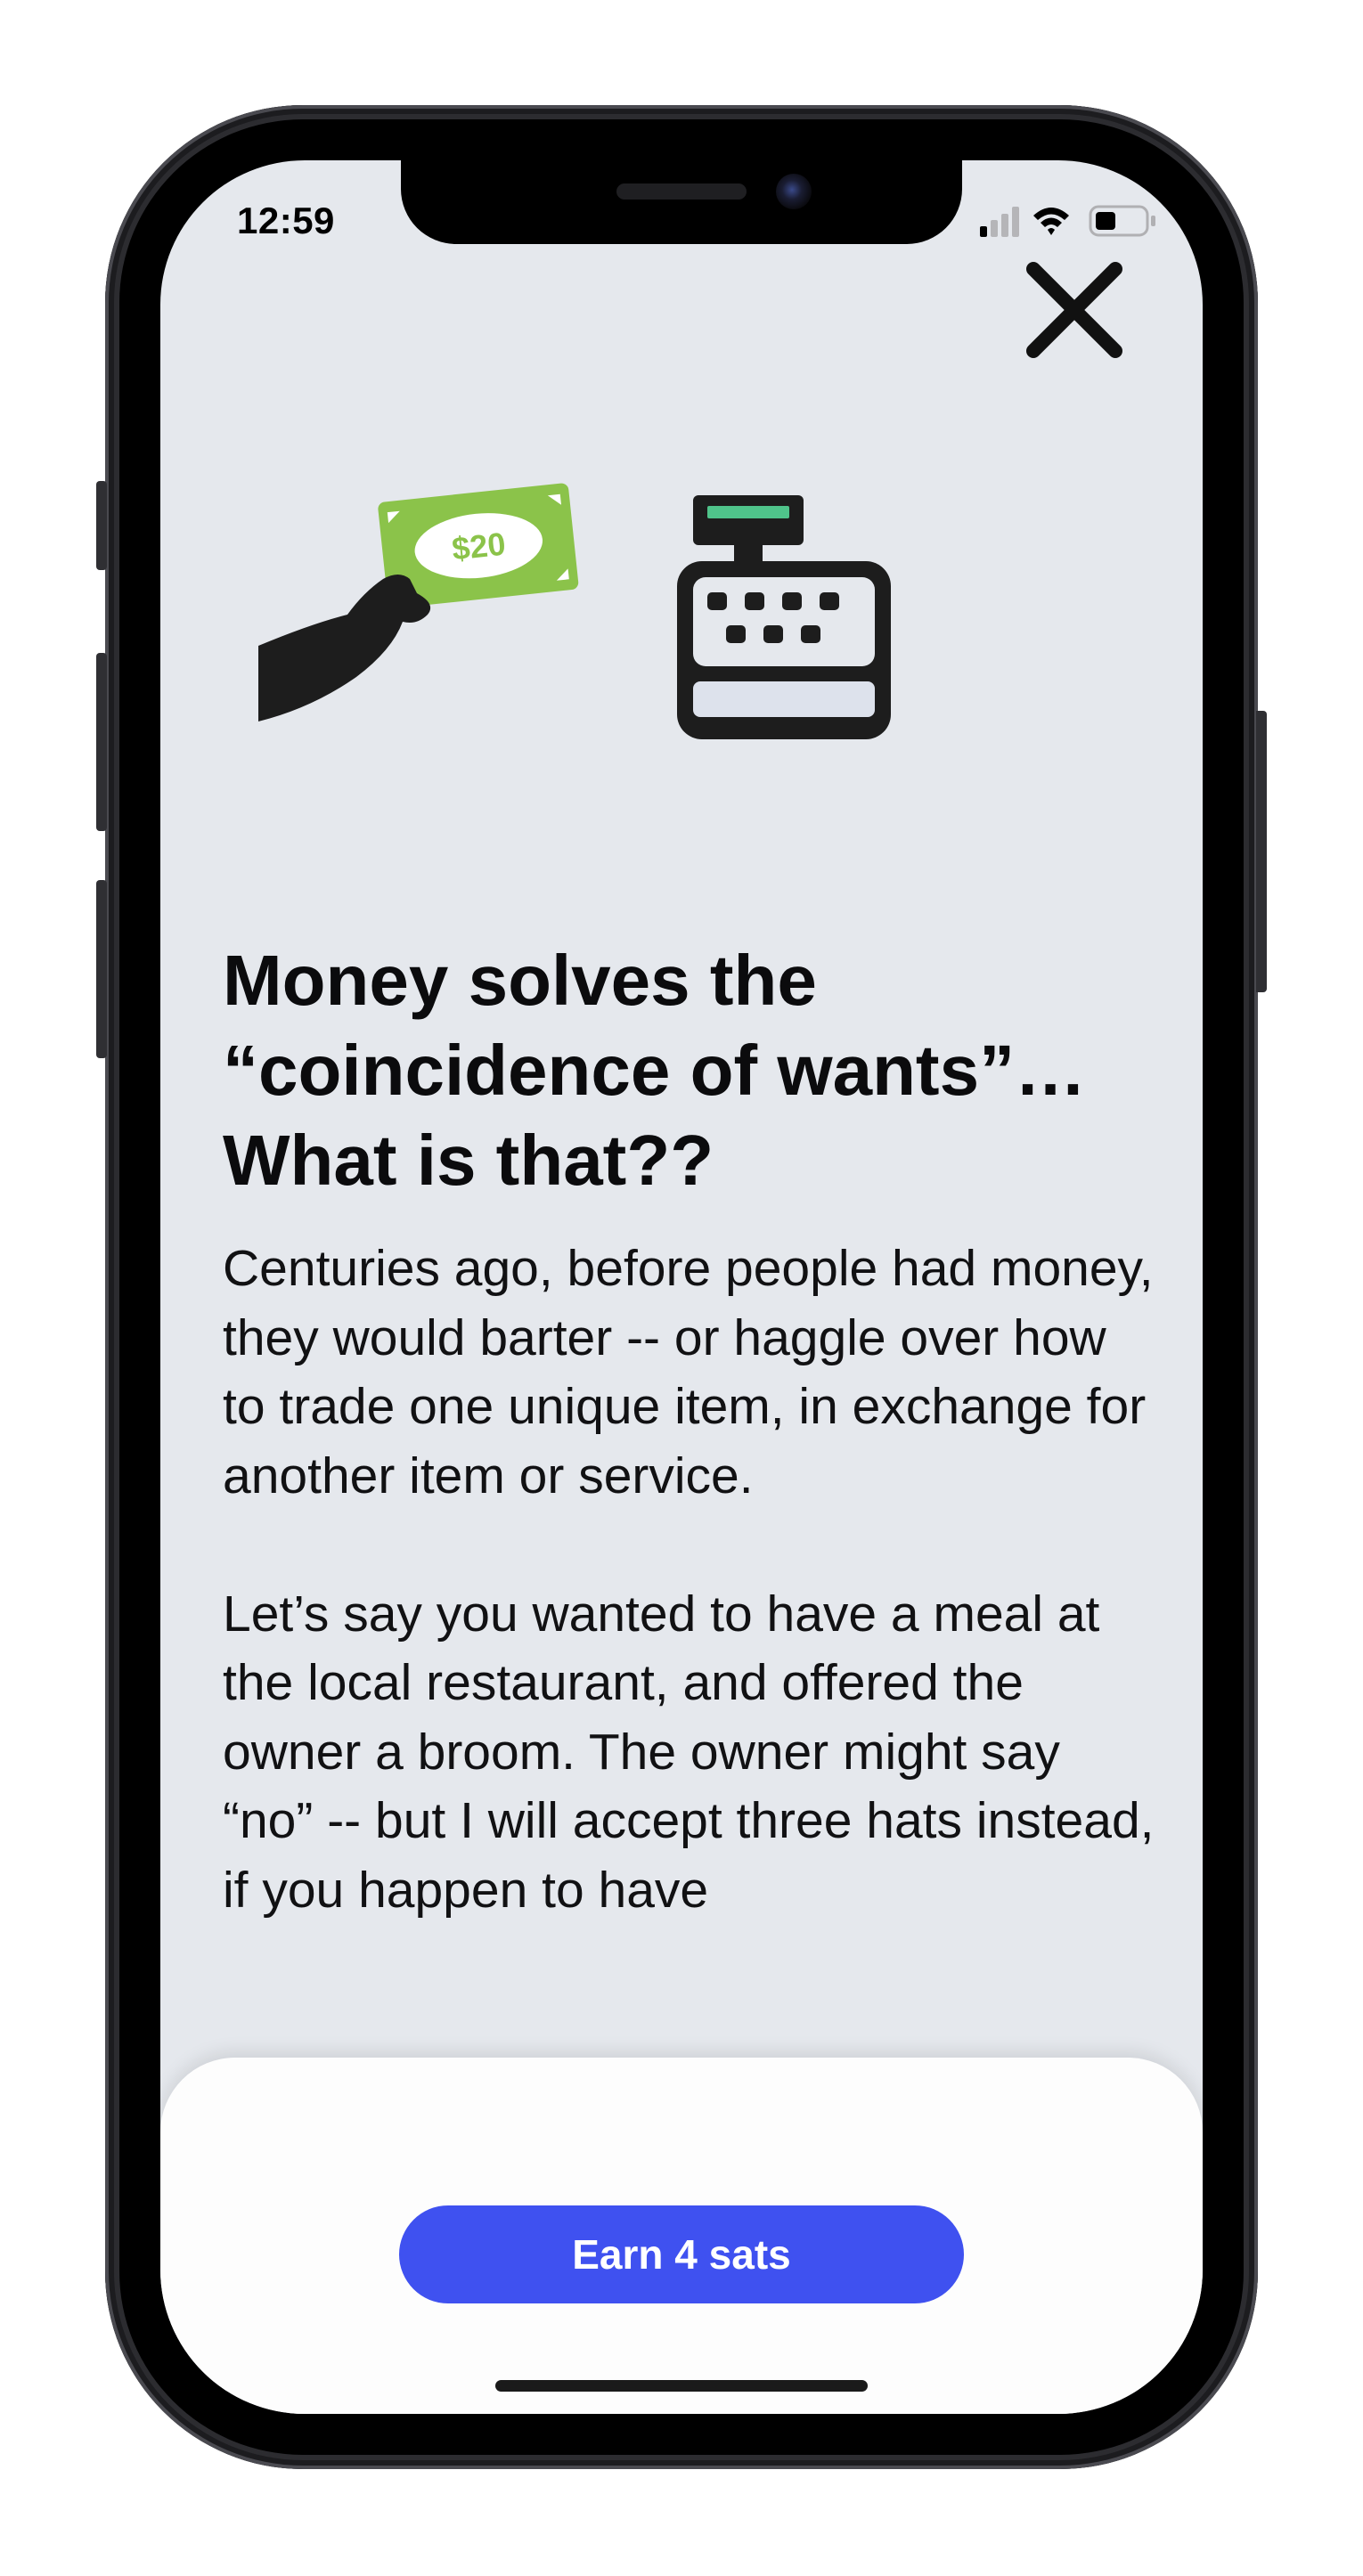 This screenshot has height=2576, width=1363. I want to click on volume-up-button, so click(101, 742).